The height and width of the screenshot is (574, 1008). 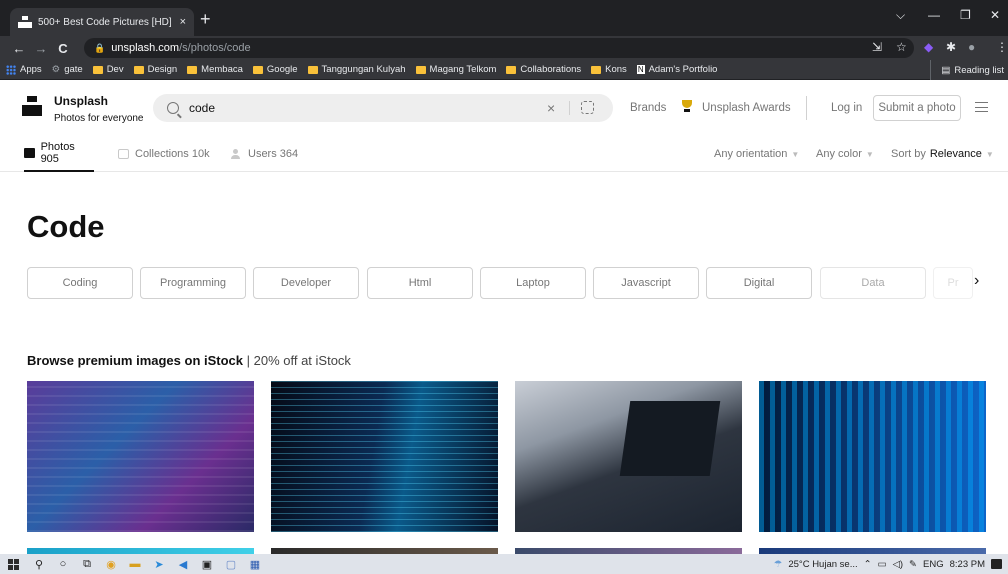 I want to click on chip-laptop: Laptop, so click(x=533, y=283).